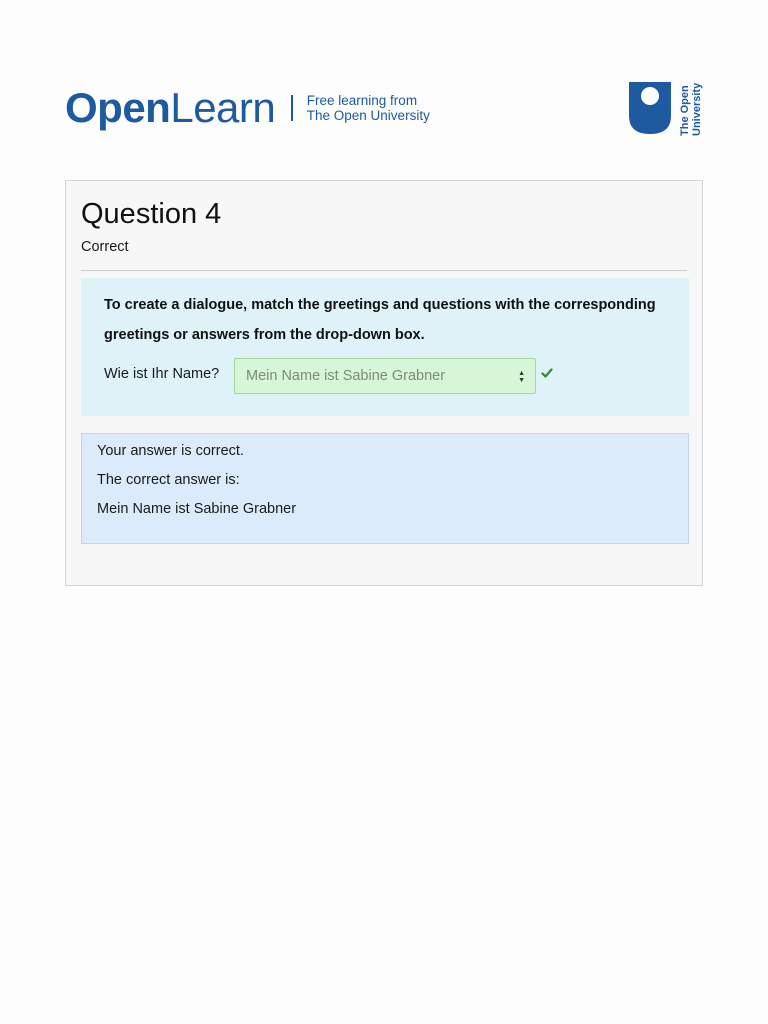 This screenshot has width=768, height=1024. I want to click on openlearn-wordmark: OpenLearn, so click(170, 108).